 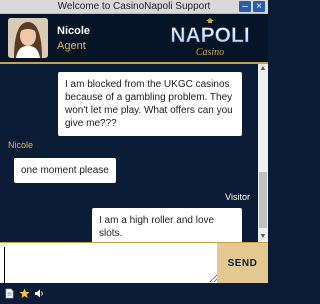 What do you see at coordinates (263, 200) in the screenshot?
I see `scroll-thumb` at bounding box center [263, 200].